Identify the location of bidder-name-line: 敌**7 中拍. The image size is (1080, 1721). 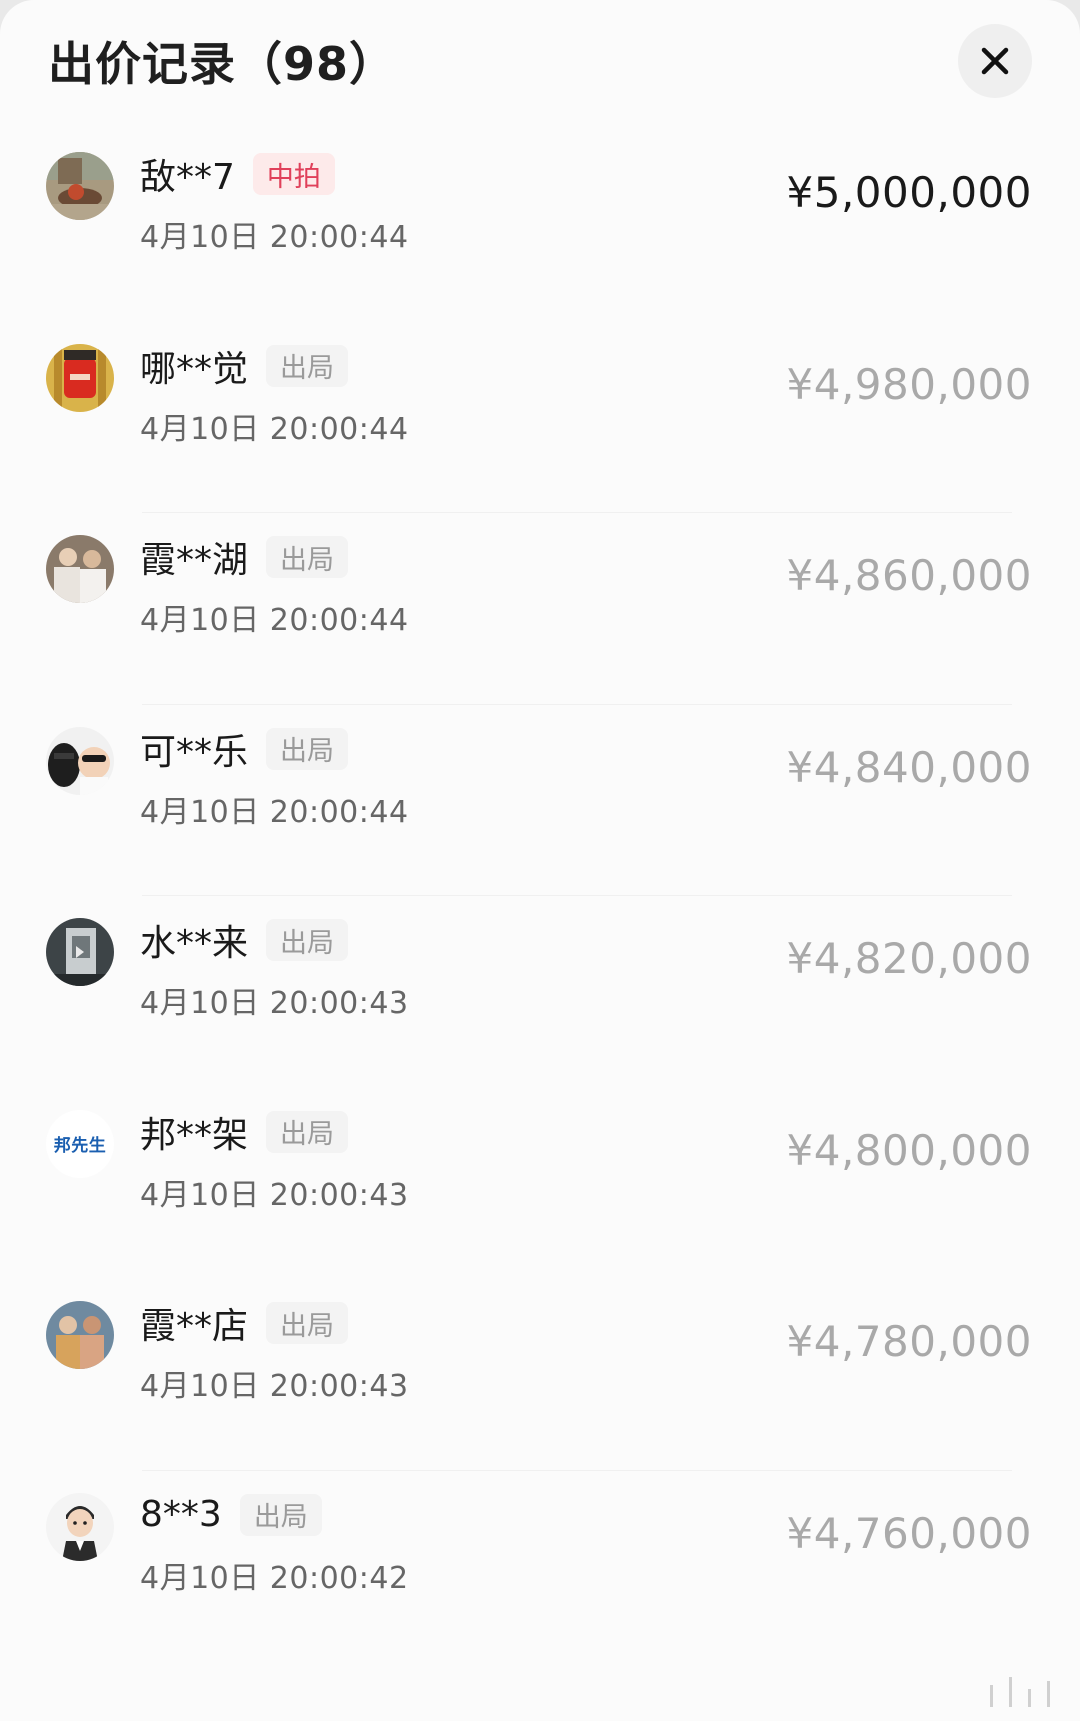
(237, 174).